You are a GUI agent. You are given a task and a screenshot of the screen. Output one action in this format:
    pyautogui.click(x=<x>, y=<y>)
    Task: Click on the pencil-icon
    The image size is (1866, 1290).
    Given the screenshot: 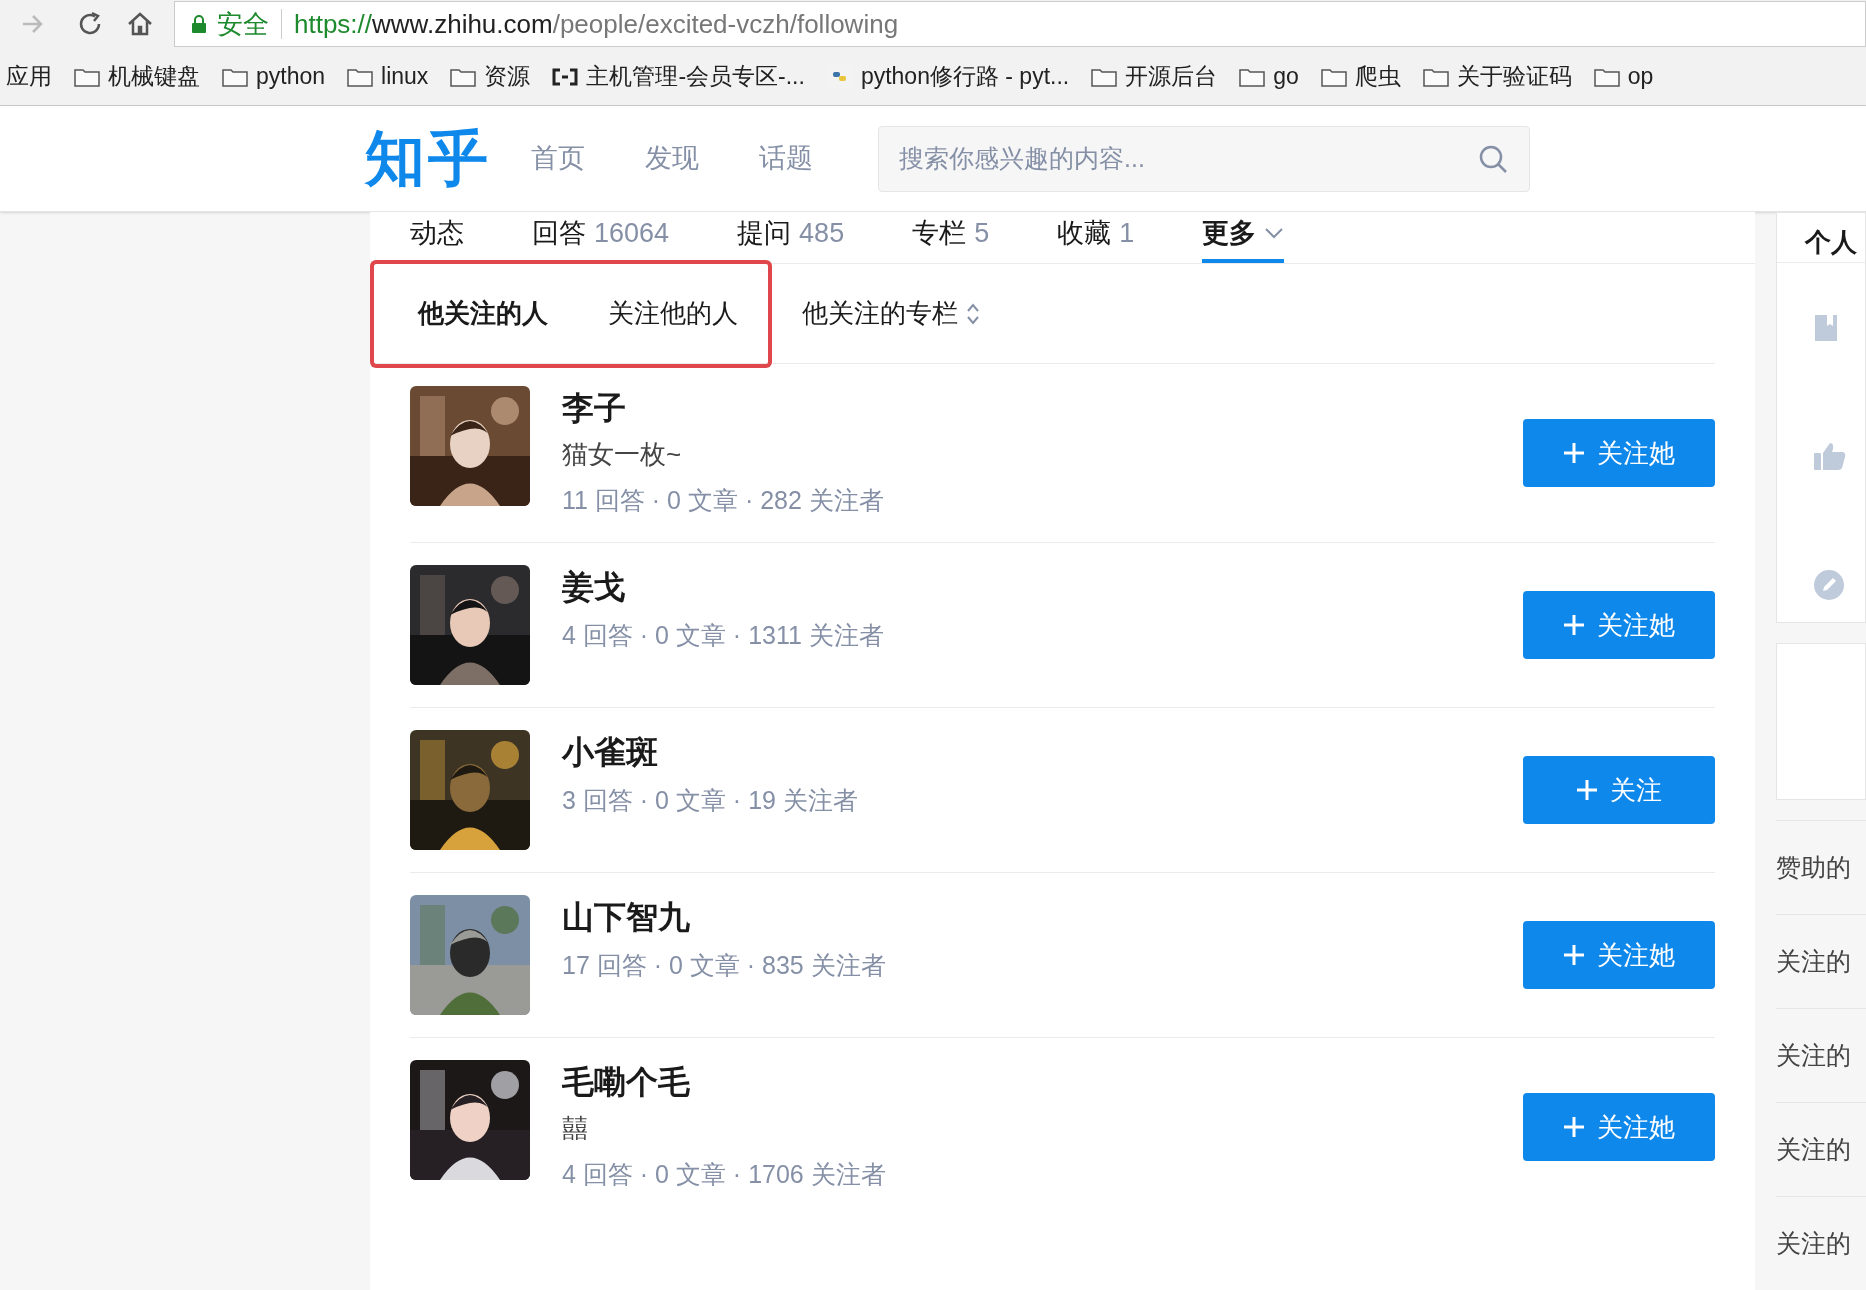 What is the action you would take?
    pyautogui.click(x=1829, y=585)
    